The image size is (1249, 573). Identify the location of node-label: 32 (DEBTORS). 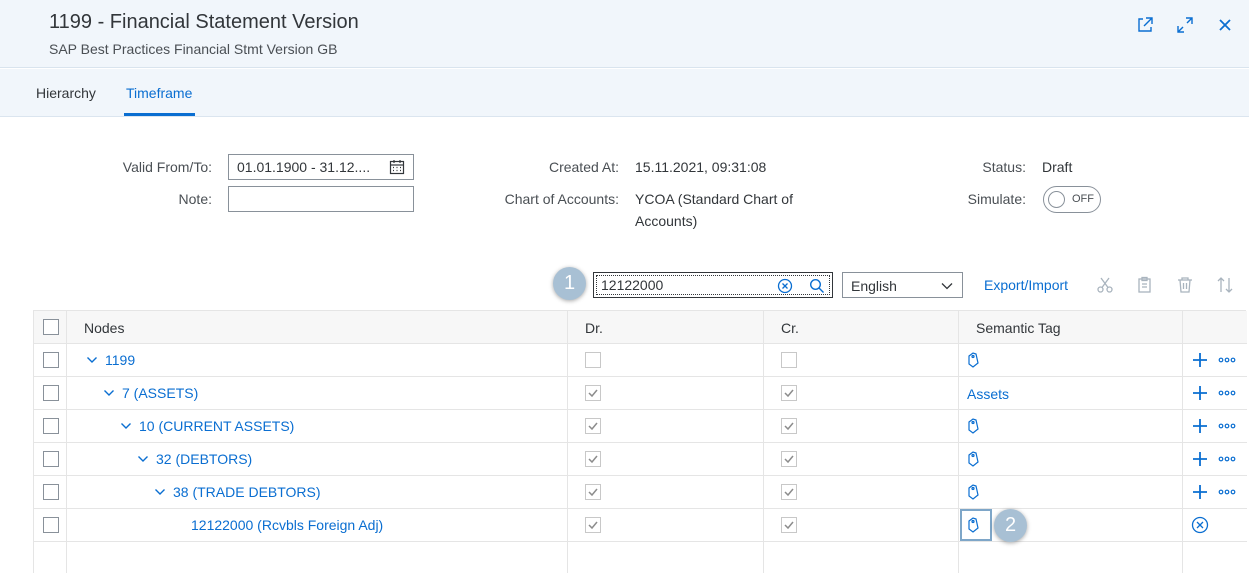
(204, 459).